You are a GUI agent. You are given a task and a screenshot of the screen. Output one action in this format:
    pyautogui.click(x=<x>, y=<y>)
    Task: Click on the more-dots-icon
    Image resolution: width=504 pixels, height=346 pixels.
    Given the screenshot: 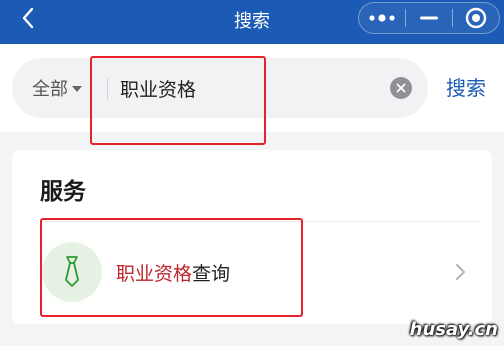 What is the action you would take?
    pyautogui.click(x=382, y=18)
    